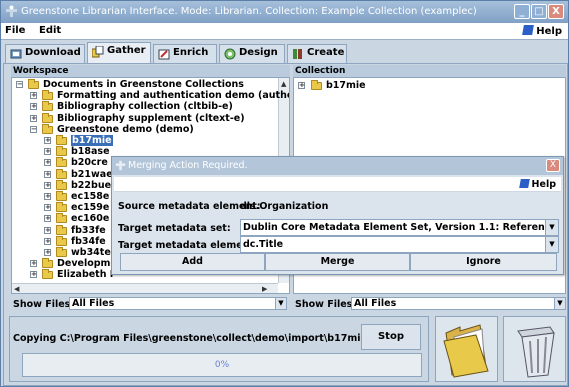 Image resolution: width=569 pixels, height=387 pixels. What do you see at coordinates (536, 352) in the screenshot?
I see `trash-icon` at bounding box center [536, 352].